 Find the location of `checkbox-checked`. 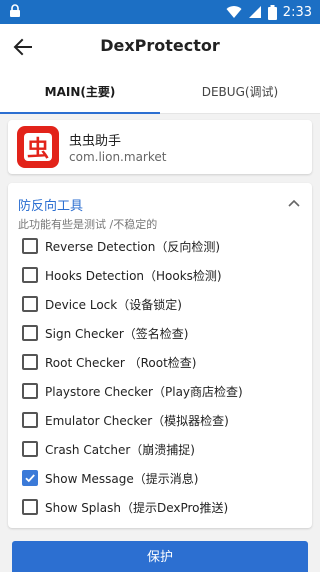

checkbox-checked is located at coordinates (30, 478).